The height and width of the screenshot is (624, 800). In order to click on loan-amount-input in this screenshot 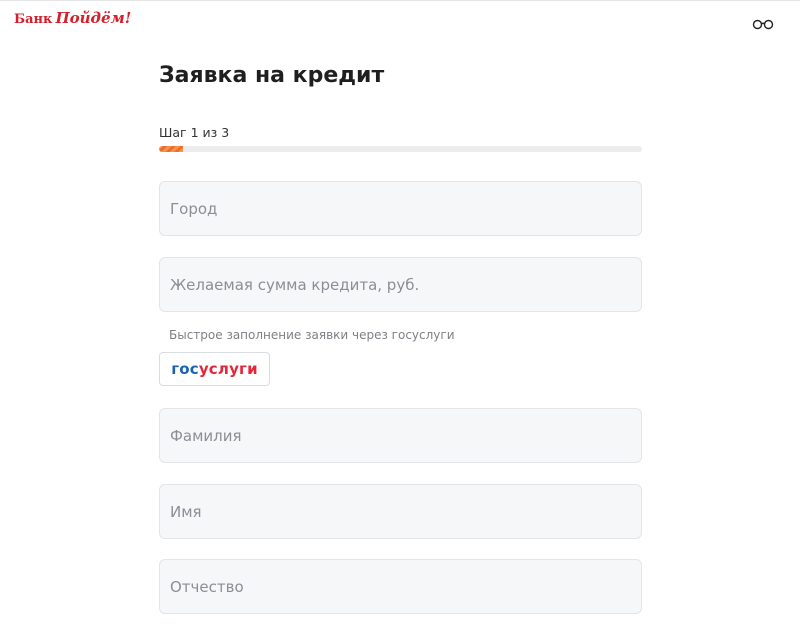, I will do `click(400, 284)`.